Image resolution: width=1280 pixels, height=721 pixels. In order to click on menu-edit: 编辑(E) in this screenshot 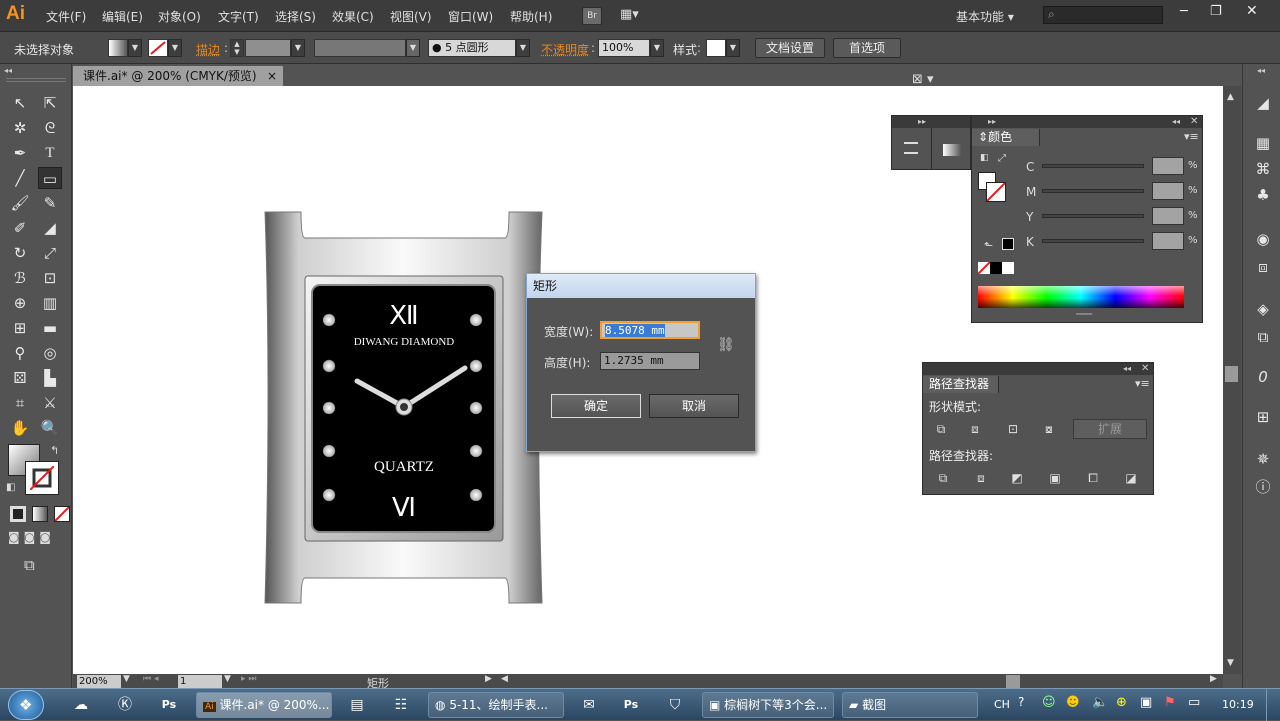, I will do `click(122, 16)`.